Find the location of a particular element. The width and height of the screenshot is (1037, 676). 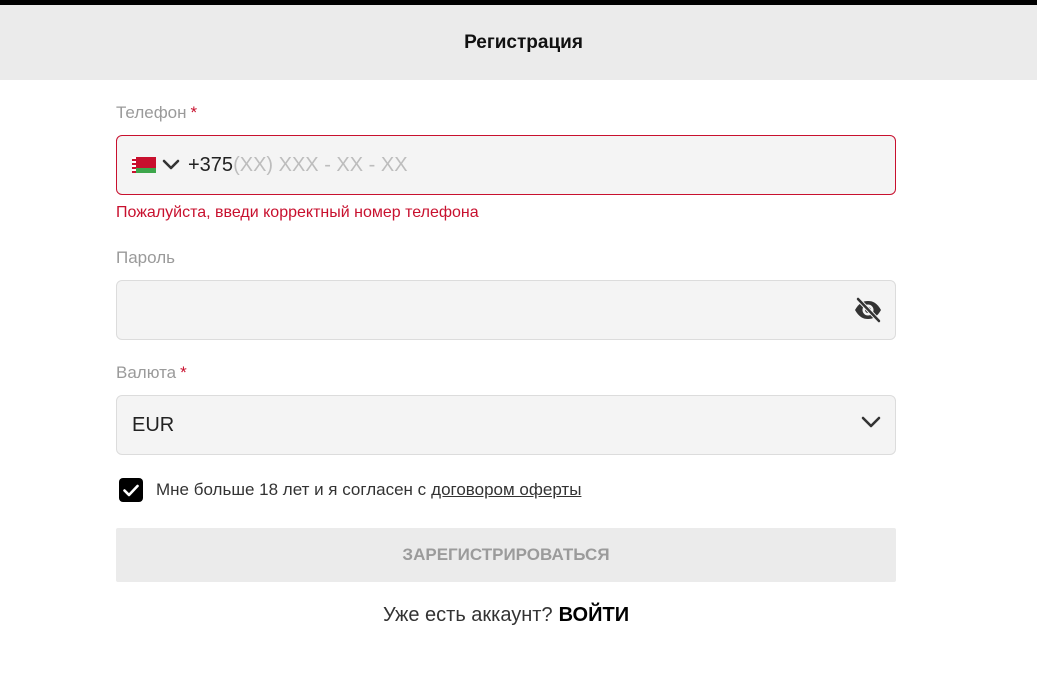

currency-select: EUR is located at coordinates (506, 425).